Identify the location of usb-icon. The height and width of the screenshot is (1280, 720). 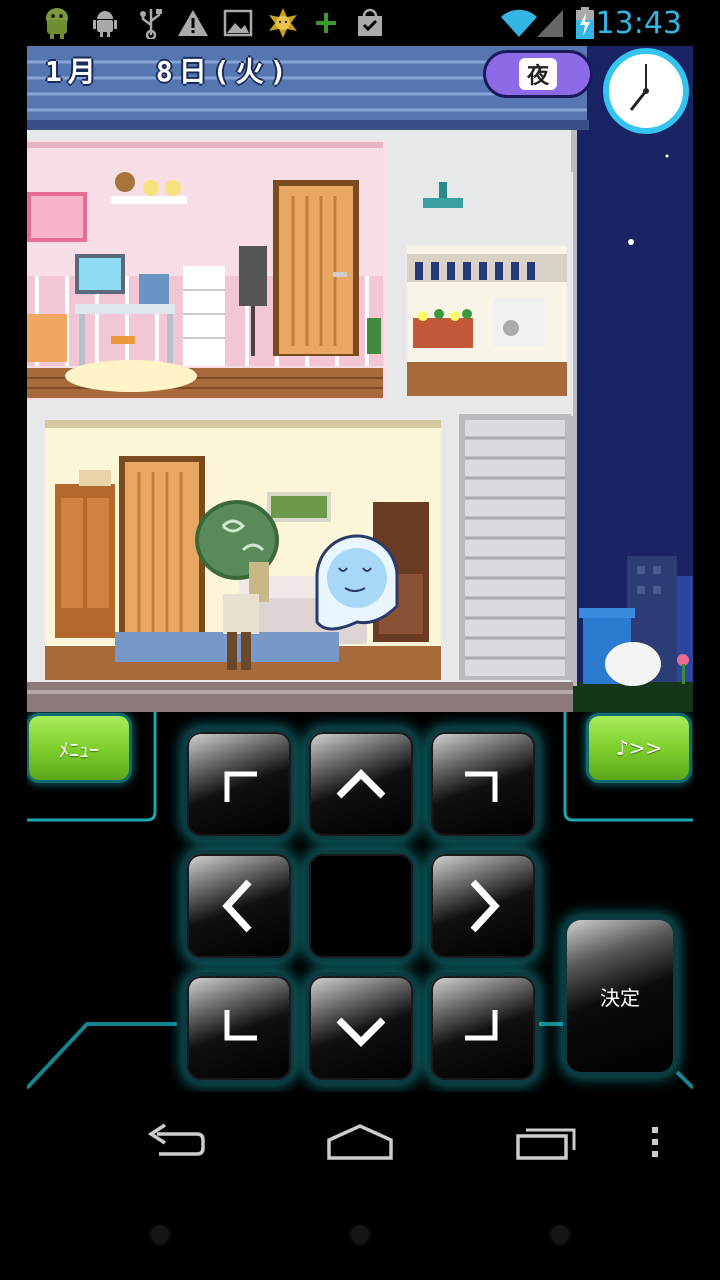
(151, 23).